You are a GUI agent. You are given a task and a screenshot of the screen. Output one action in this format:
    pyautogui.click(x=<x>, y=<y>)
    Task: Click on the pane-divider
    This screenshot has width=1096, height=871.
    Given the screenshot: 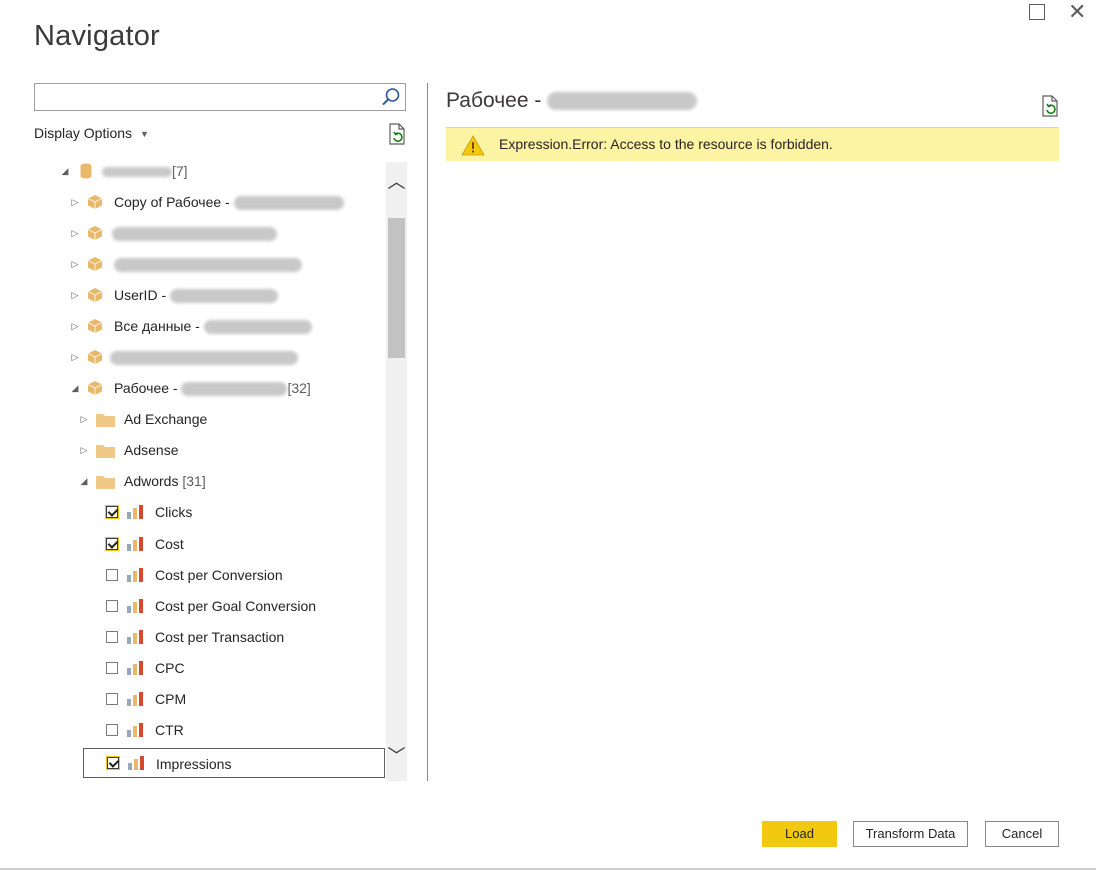 What is the action you would take?
    pyautogui.click(x=427, y=432)
    